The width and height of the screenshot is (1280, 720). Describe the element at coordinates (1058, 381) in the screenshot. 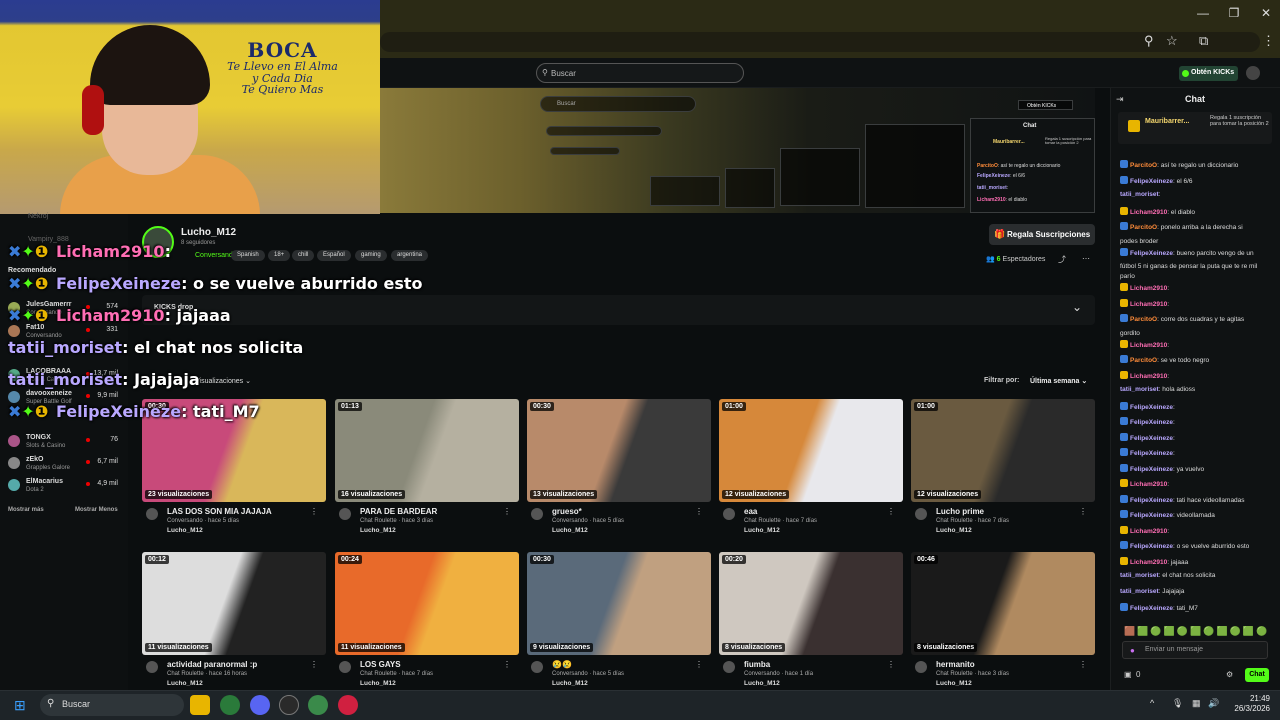

I see `filter-dropdown: Última semana ⌄` at that location.